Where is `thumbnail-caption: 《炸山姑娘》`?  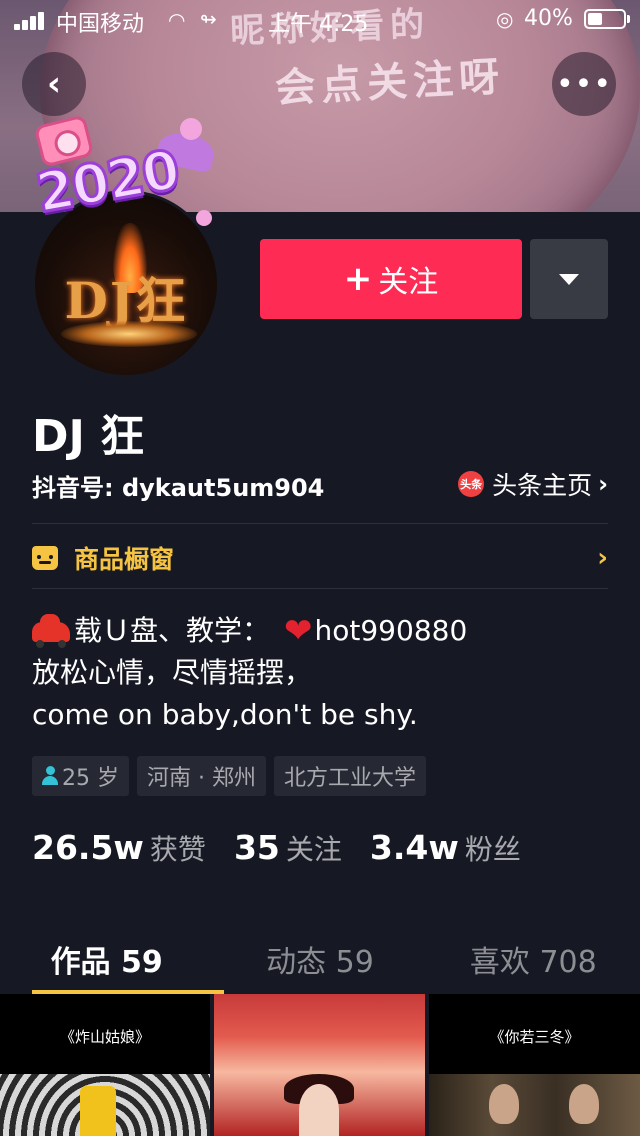
thumbnail-caption: 《炸山姑娘》 is located at coordinates (104, 1037).